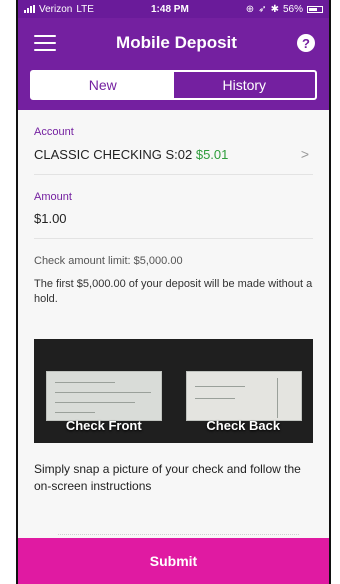 Image resolution: width=340 pixels, height=584 pixels. Describe the element at coordinates (50, 218) in the screenshot. I see `amount-value: $1.00` at that location.